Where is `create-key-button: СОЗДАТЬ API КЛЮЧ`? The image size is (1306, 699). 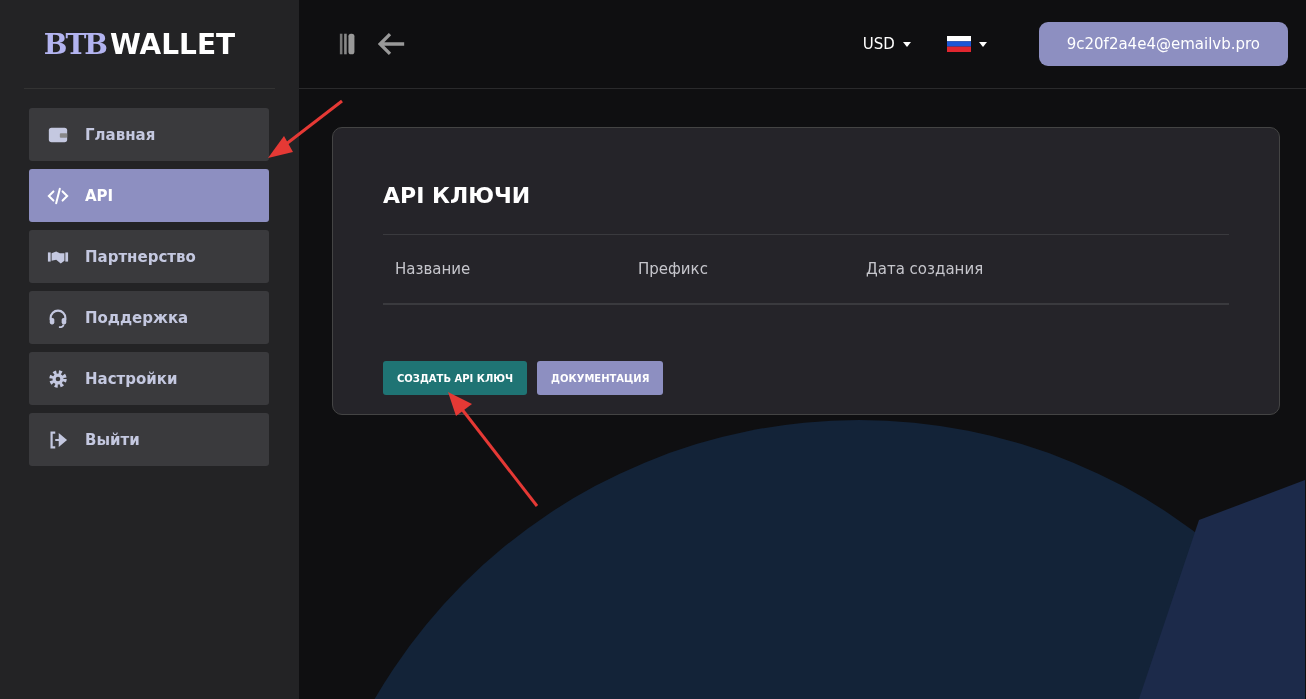 create-key-button: СОЗДАТЬ API КЛЮЧ is located at coordinates (455, 378).